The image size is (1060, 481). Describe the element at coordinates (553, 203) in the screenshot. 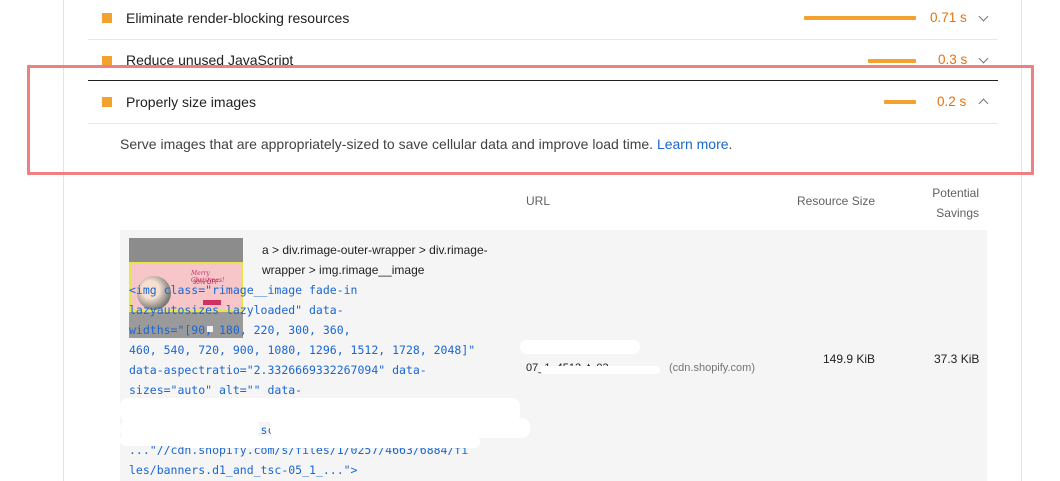

I see `table-header: URL Resource Size Potential Savings` at that location.